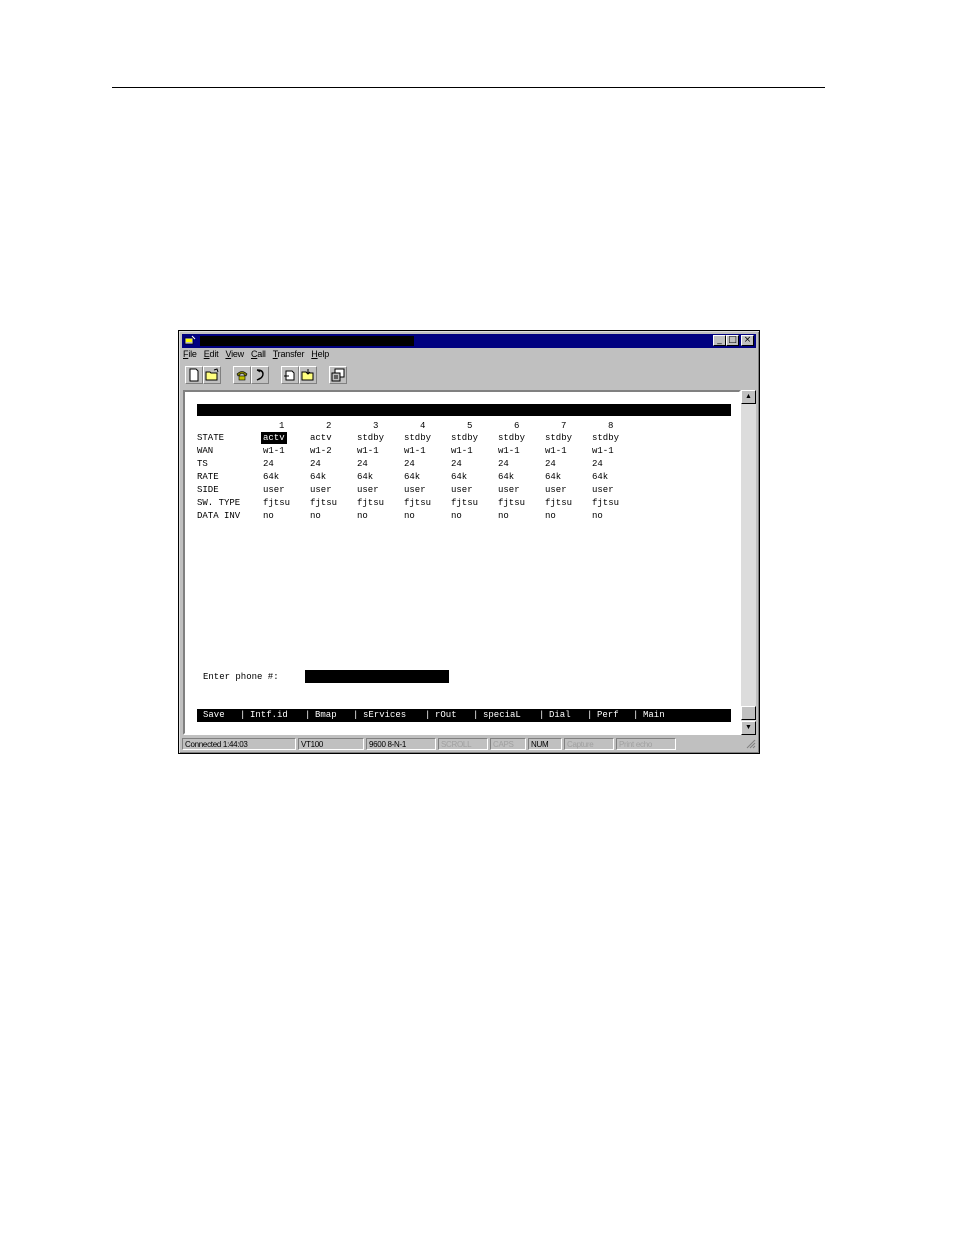 This screenshot has height=1235, width=954. I want to click on command-rout: rOut, so click(446, 715).